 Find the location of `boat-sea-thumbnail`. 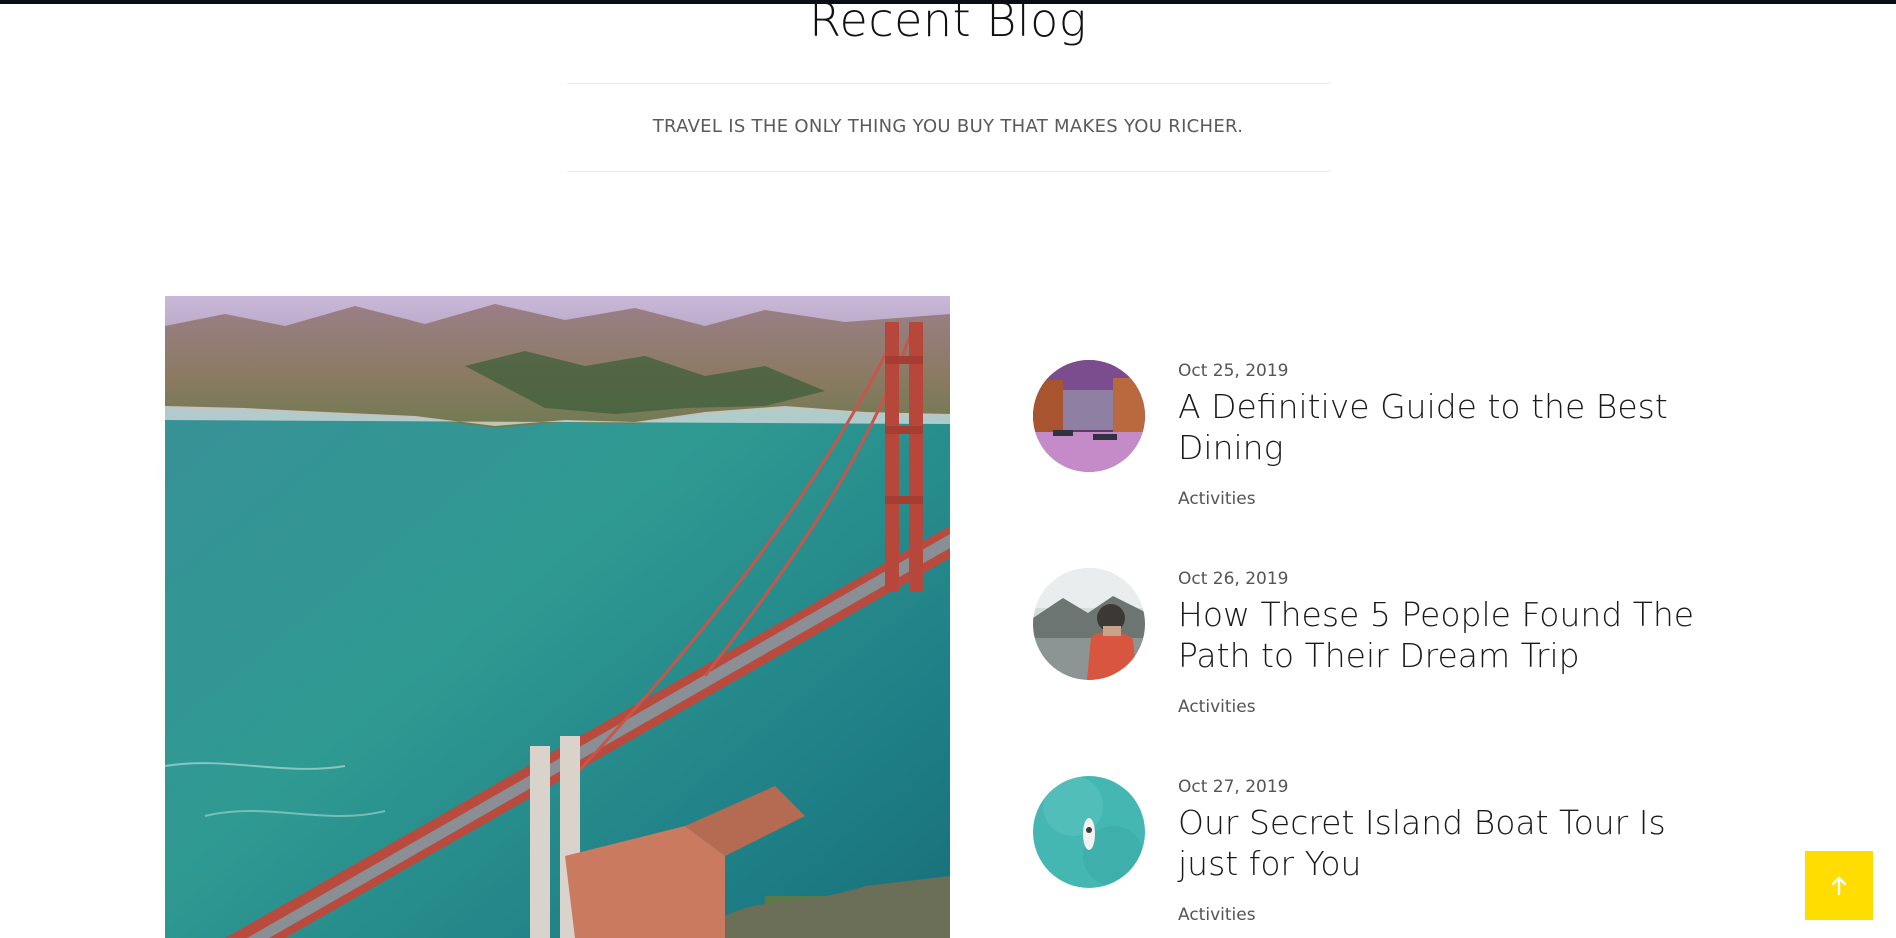

boat-sea-thumbnail is located at coordinates (1089, 832).